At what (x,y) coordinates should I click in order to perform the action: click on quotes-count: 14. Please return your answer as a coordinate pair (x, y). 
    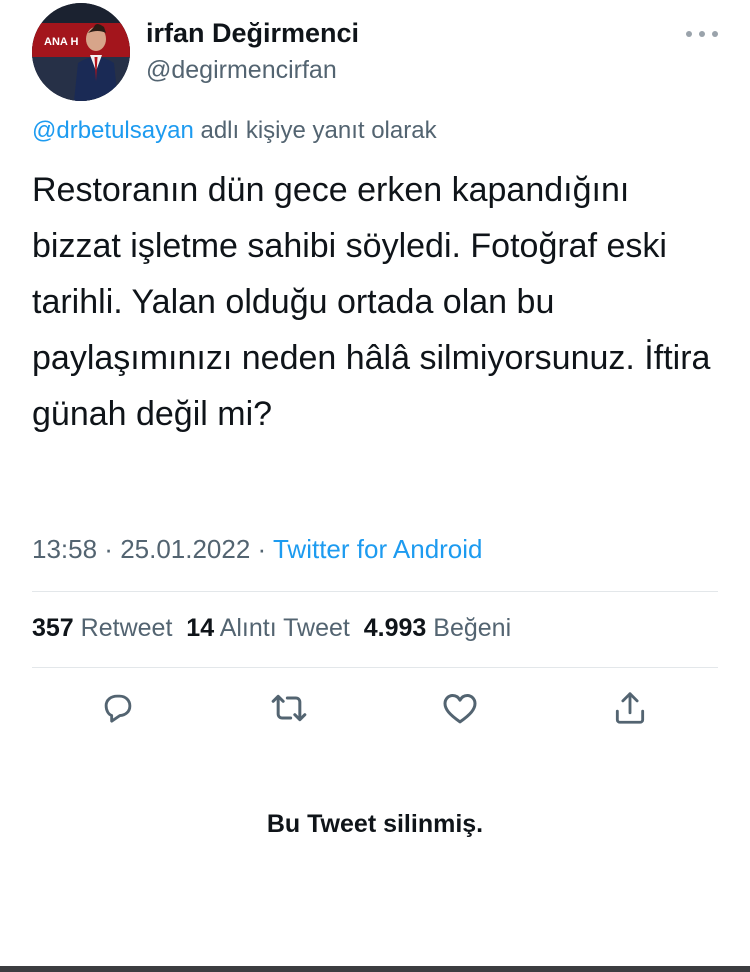
    Looking at the image, I should click on (200, 628).